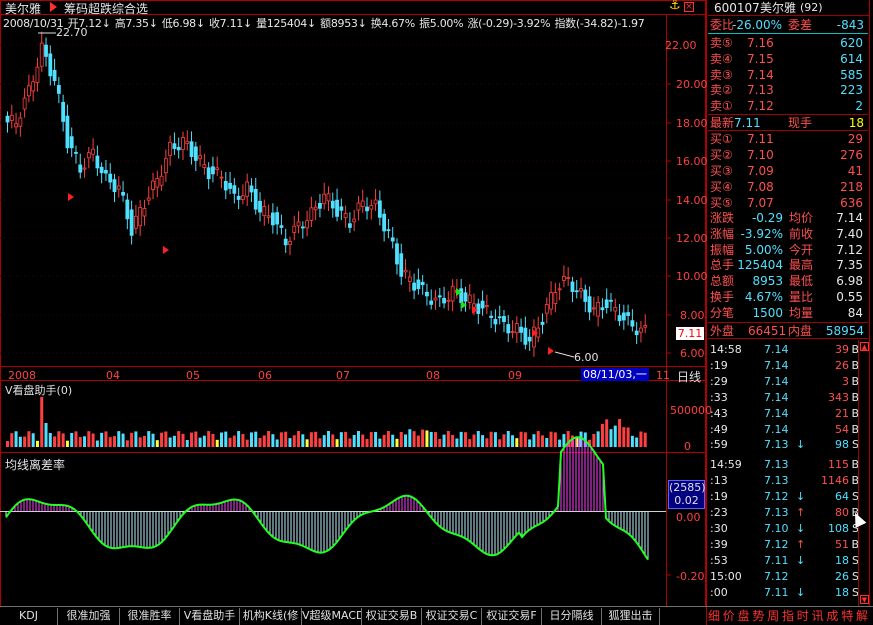 This screenshot has width=873, height=625. I want to click on tick-row: :13 7.13 1146 B, so click(787, 481).